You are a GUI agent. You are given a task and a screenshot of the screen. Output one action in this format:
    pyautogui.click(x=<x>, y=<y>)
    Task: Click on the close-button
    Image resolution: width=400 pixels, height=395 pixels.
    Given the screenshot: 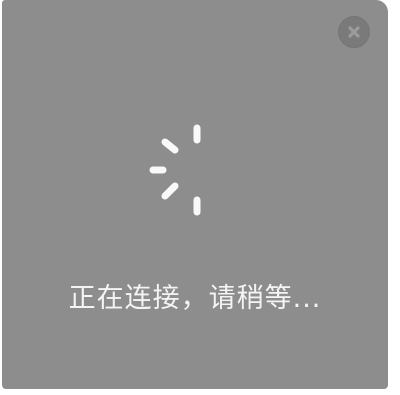 What is the action you would take?
    pyautogui.click(x=354, y=32)
    